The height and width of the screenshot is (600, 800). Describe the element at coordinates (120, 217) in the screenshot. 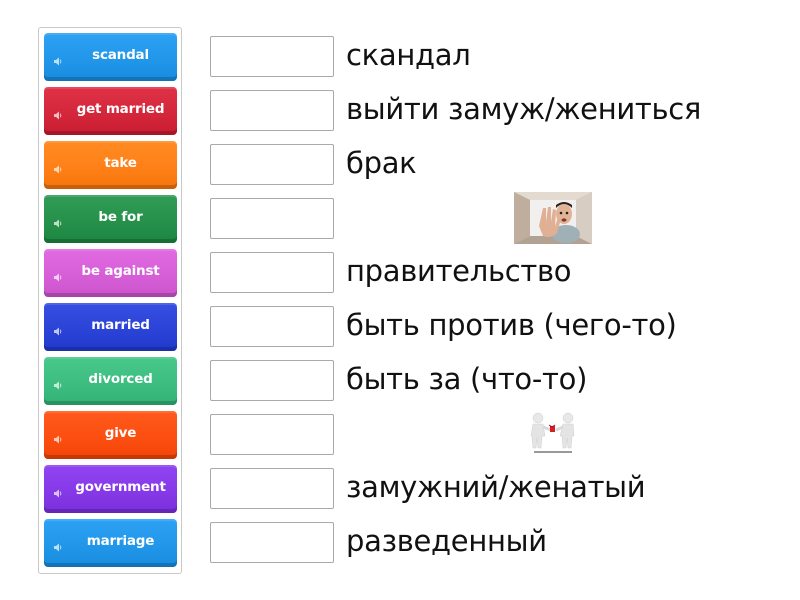

I see `tile-label: be for` at that location.